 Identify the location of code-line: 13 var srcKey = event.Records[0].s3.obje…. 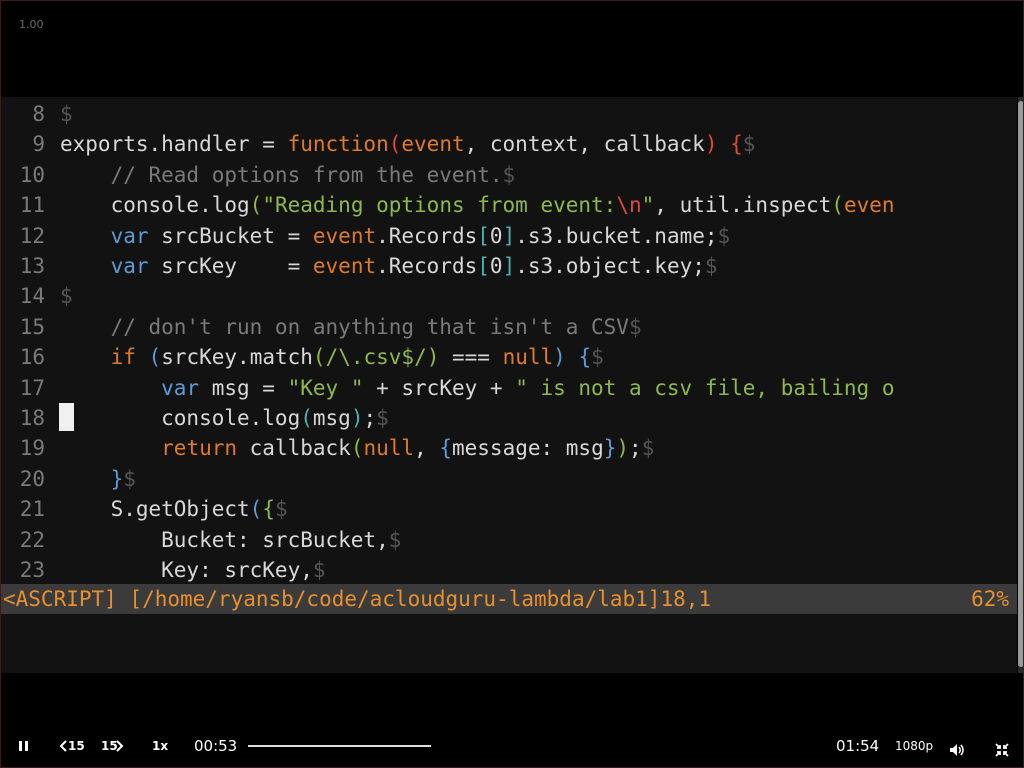
(509, 266).